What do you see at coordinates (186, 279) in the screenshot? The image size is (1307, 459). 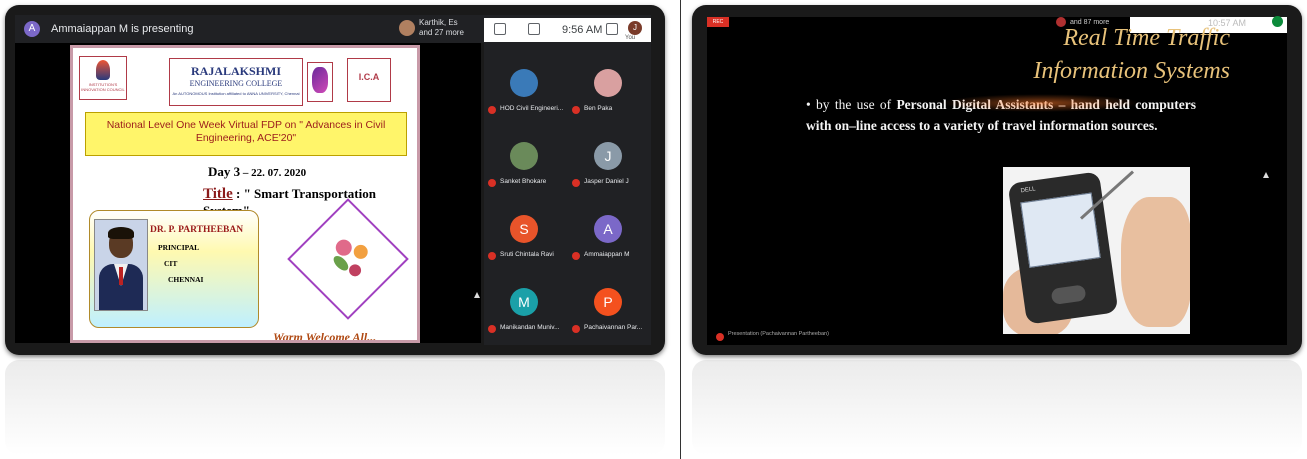 I see `speaker-city: CHENNAI` at bounding box center [186, 279].